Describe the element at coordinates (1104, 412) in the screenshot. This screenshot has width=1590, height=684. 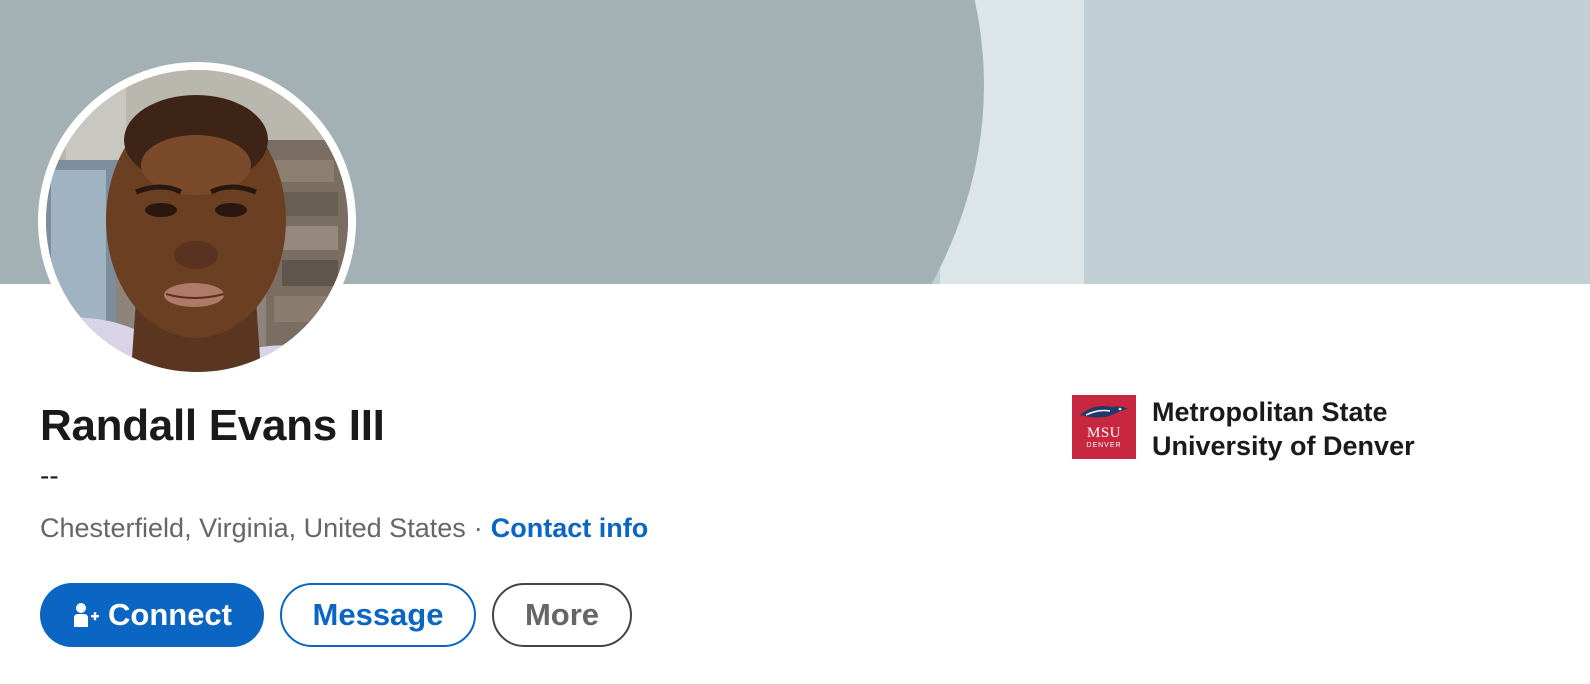
I see `roadrunner-mark-icon` at that location.